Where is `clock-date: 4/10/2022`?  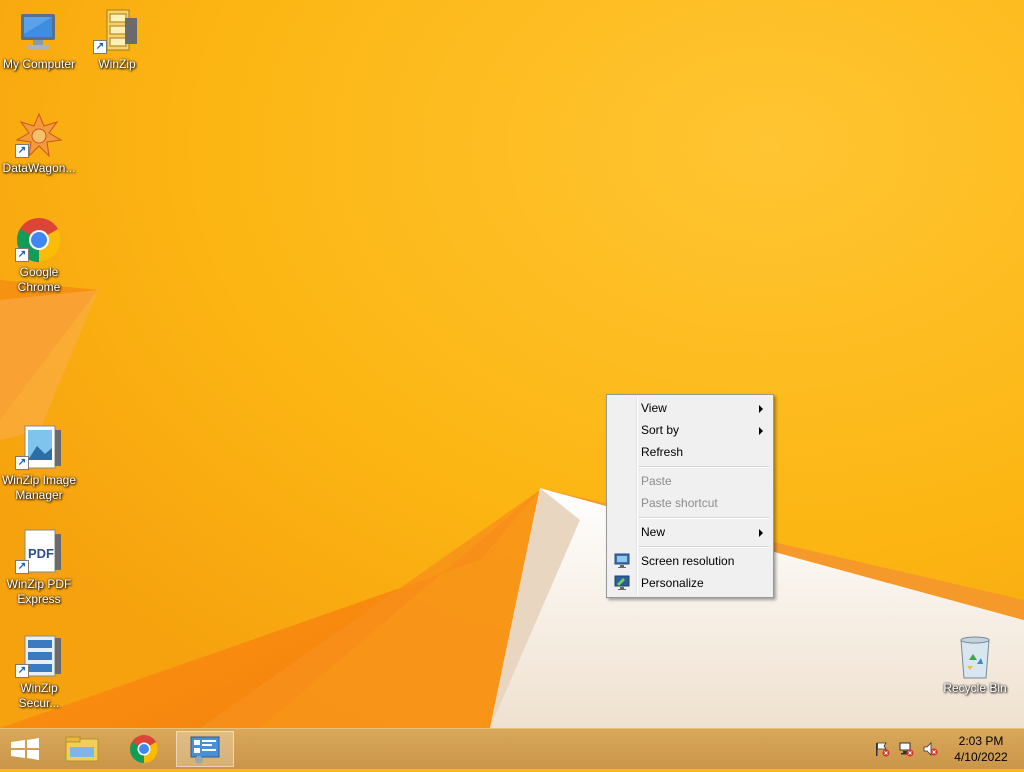
clock-date: 4/10/2022 is located at coordinates (981, 757).